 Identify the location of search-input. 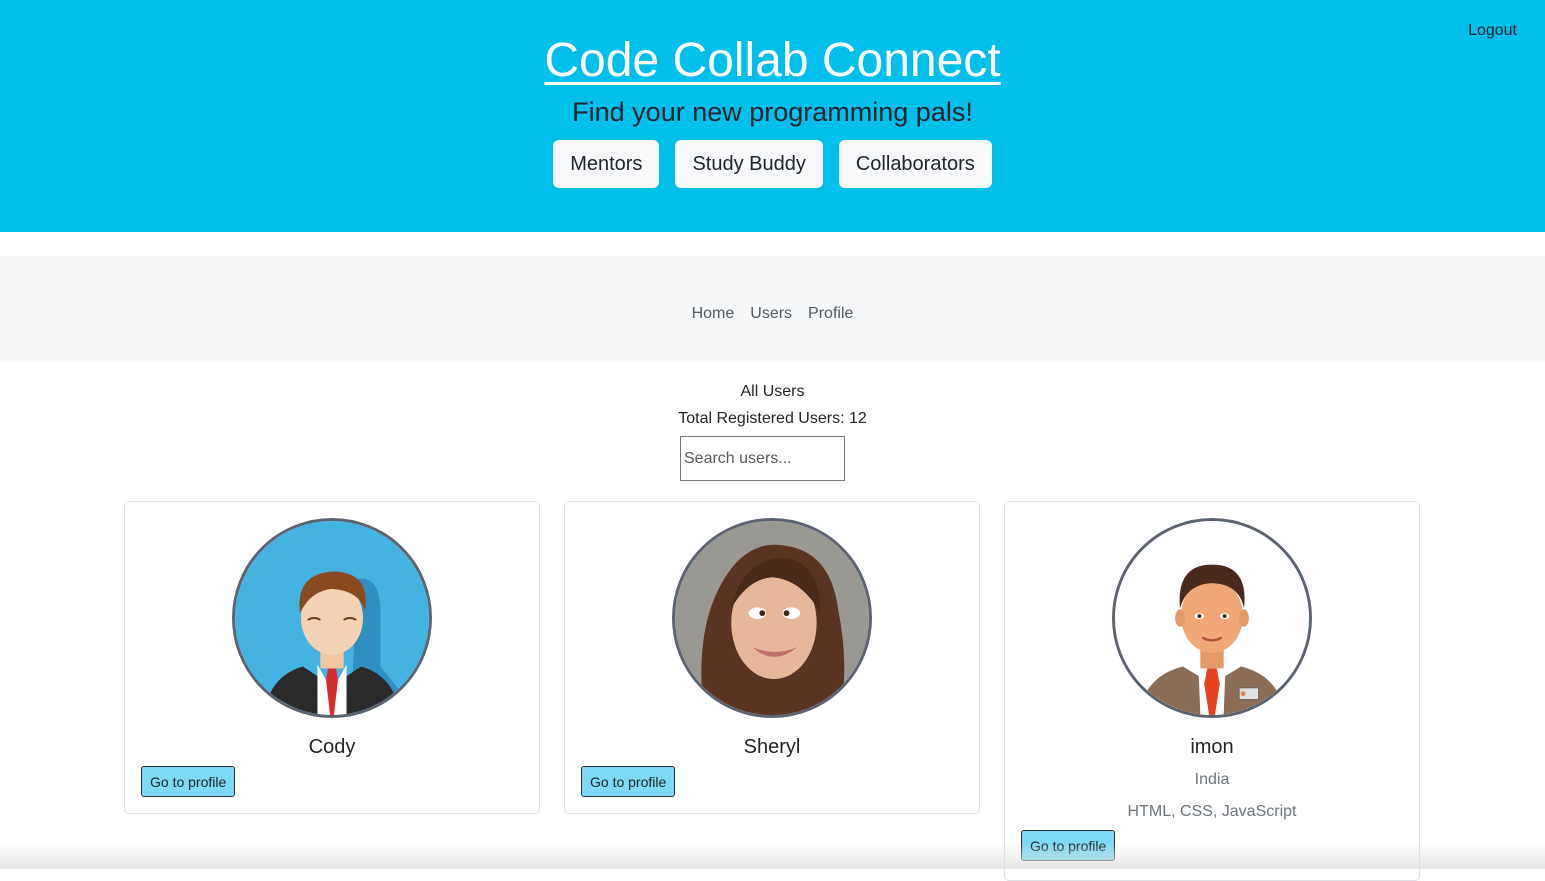
(762, 458).